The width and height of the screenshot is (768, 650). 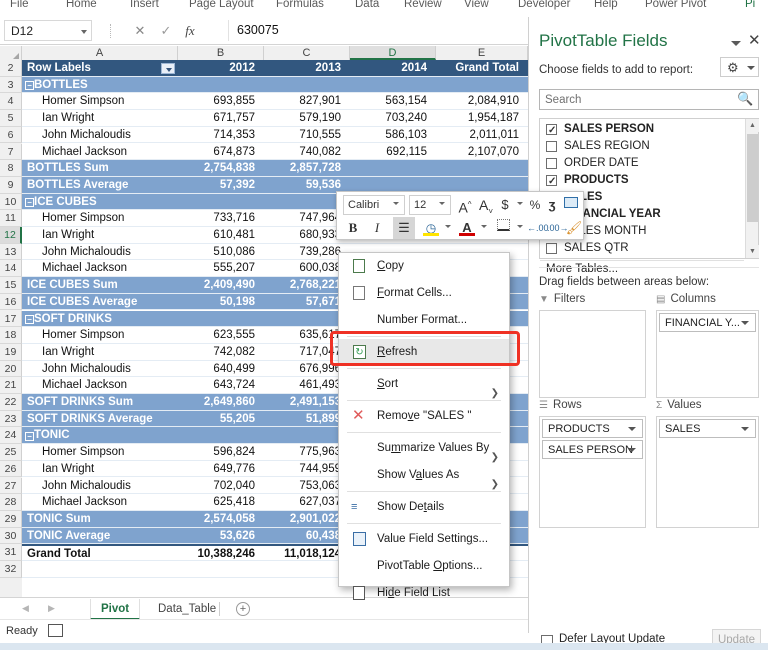 I want to click on merge-cells-icon, so click(x=571, y=205).